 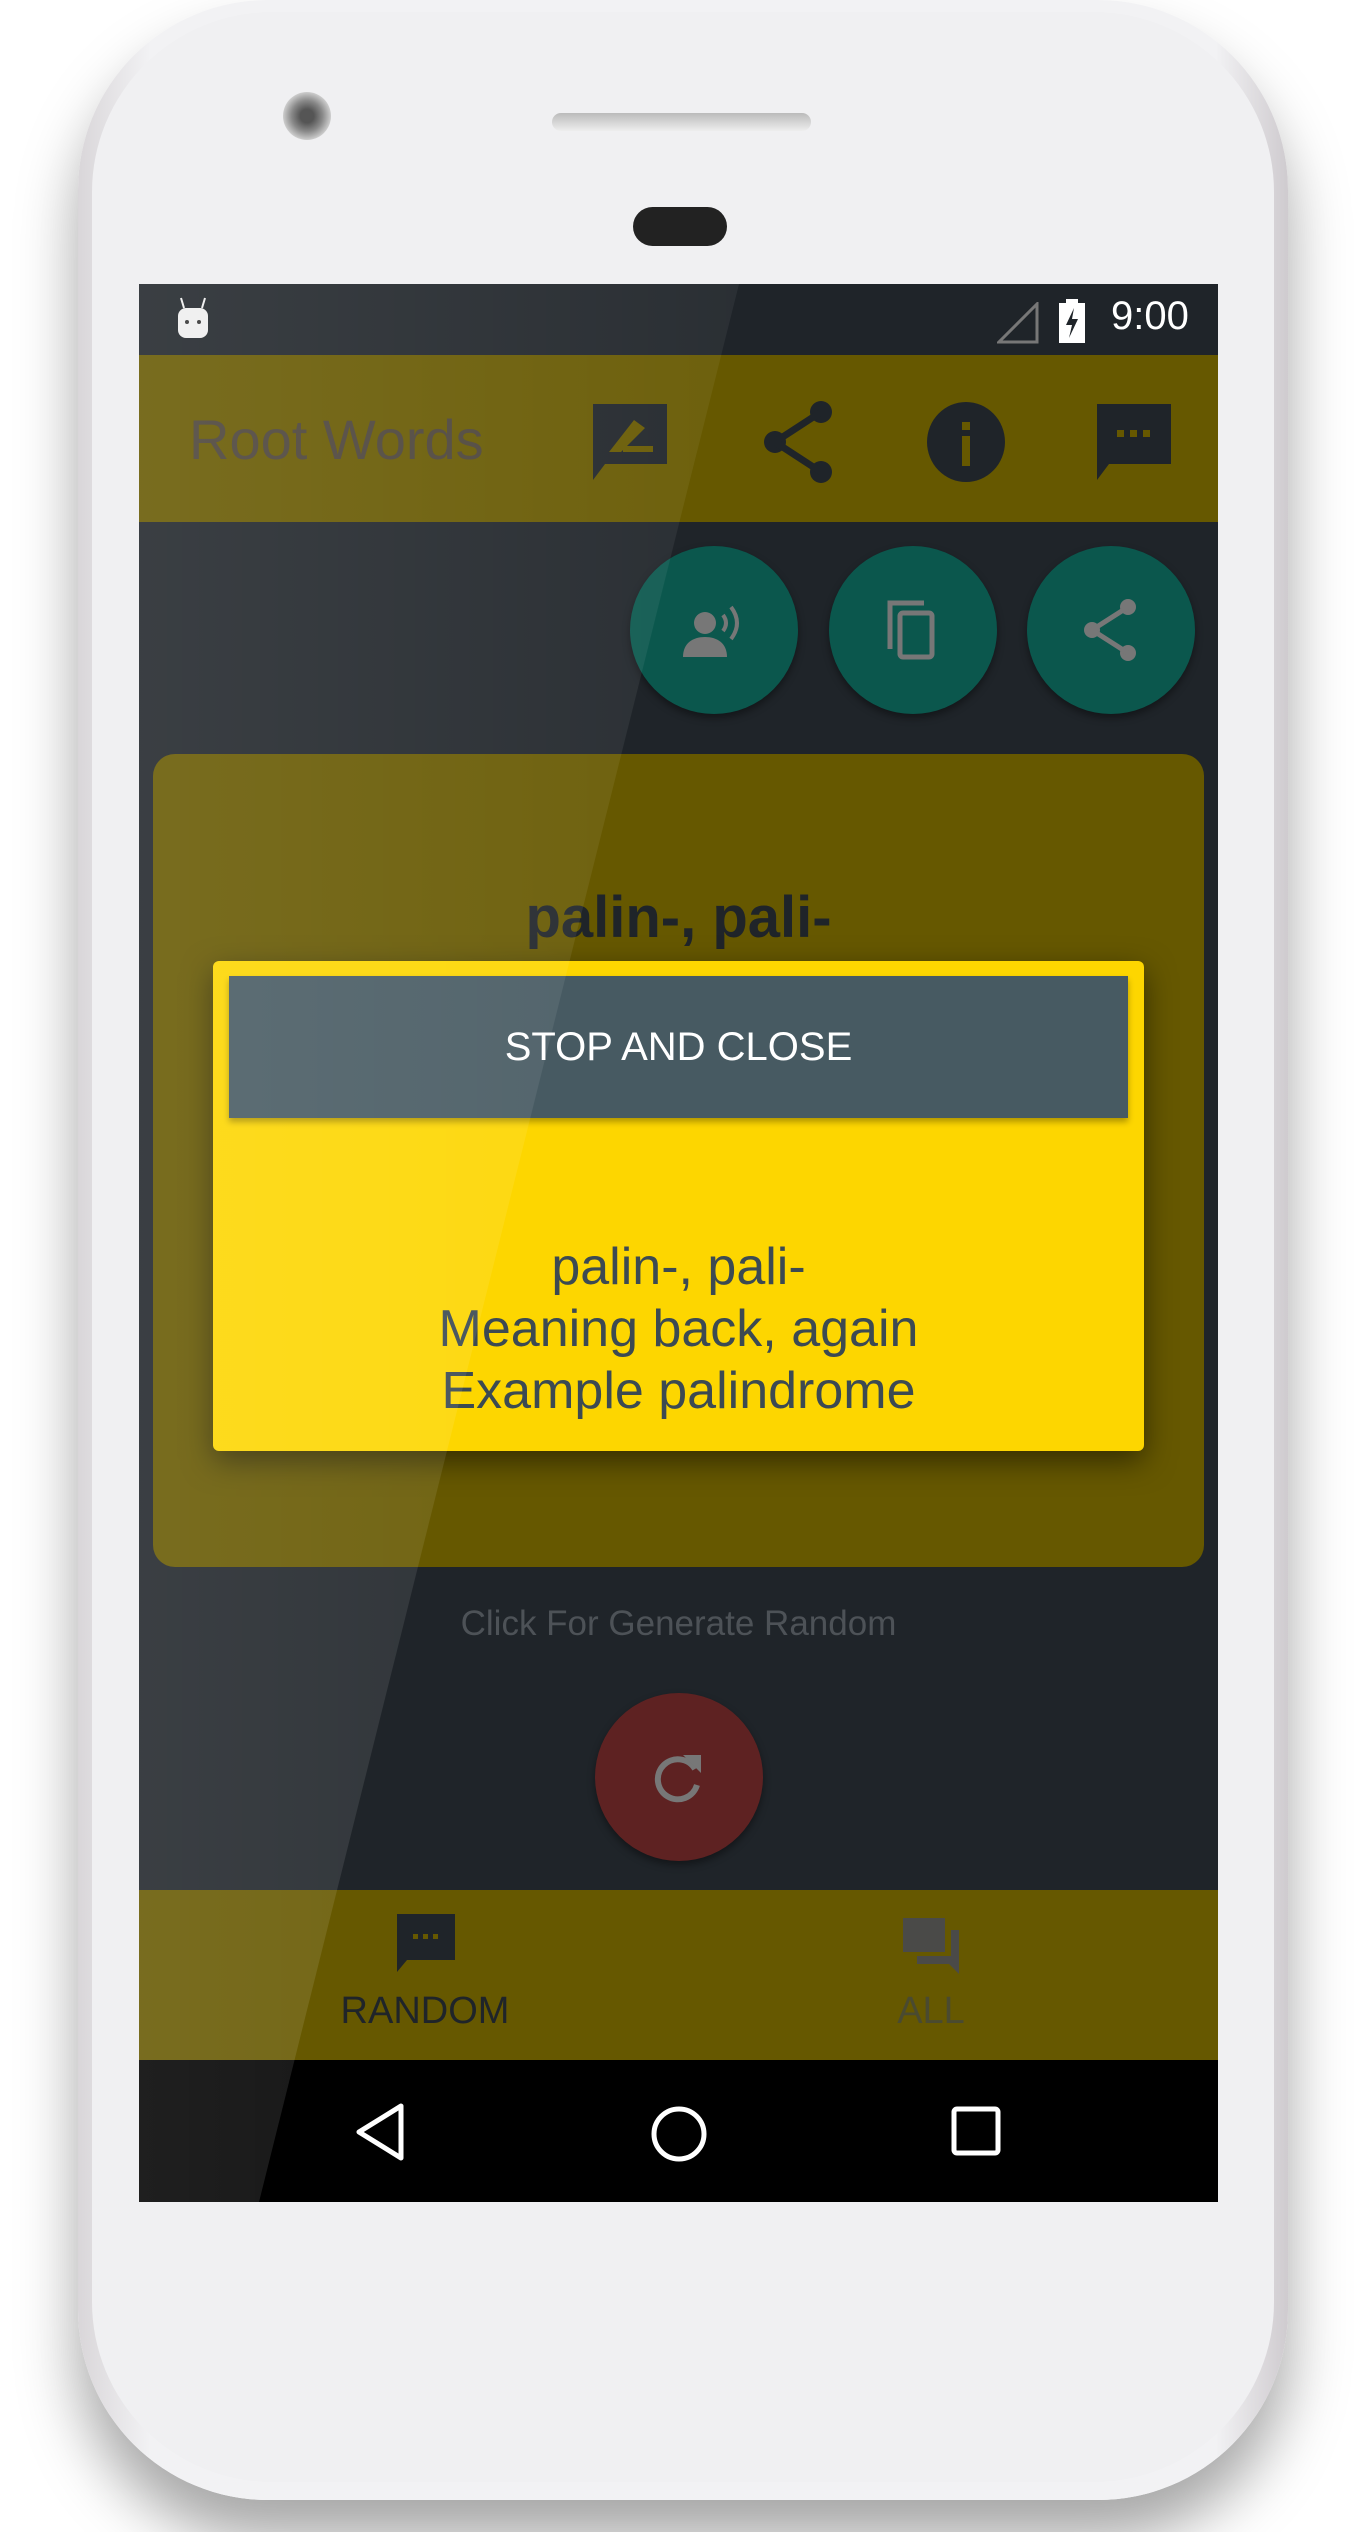 I want to click on recents-icon, so click(x=977, y=2132).